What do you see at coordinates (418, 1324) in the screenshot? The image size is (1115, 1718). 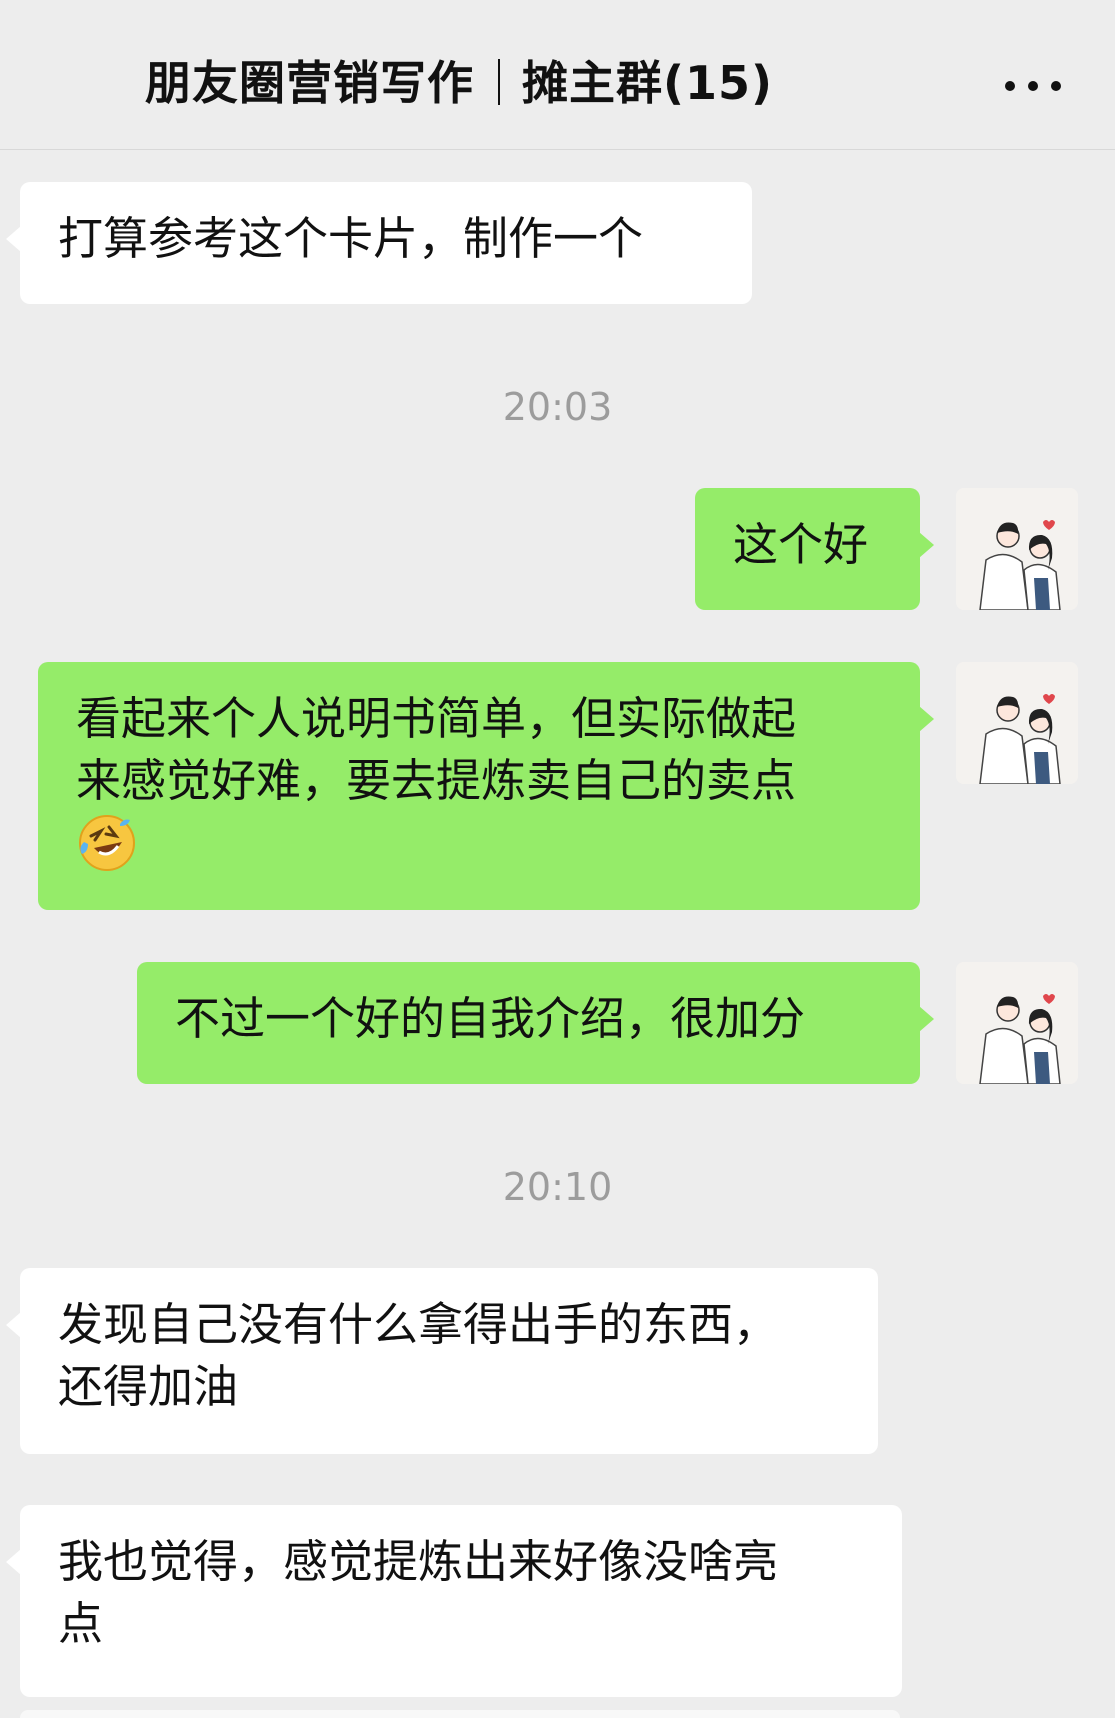 I see `message-text-line: 发现自己没有什么拿得出手的东西，` at bounding box center [418, 1324].